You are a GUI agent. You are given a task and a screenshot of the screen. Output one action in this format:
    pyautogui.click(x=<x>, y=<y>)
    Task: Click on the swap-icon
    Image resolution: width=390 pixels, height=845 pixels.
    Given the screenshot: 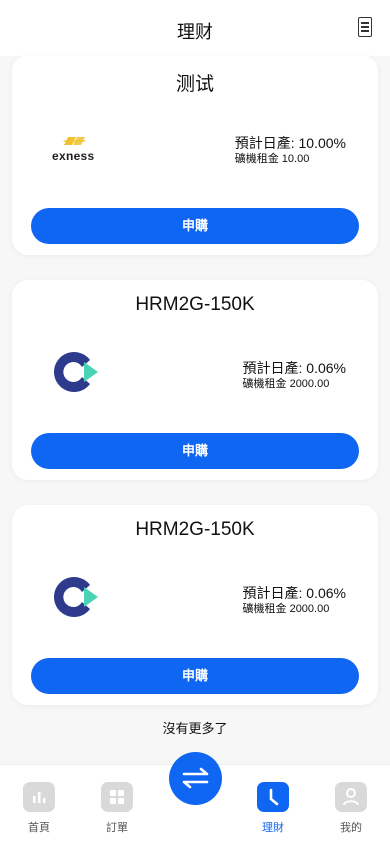 What is the action you would take?
    pyautogui.click(x=195, y=778)
    